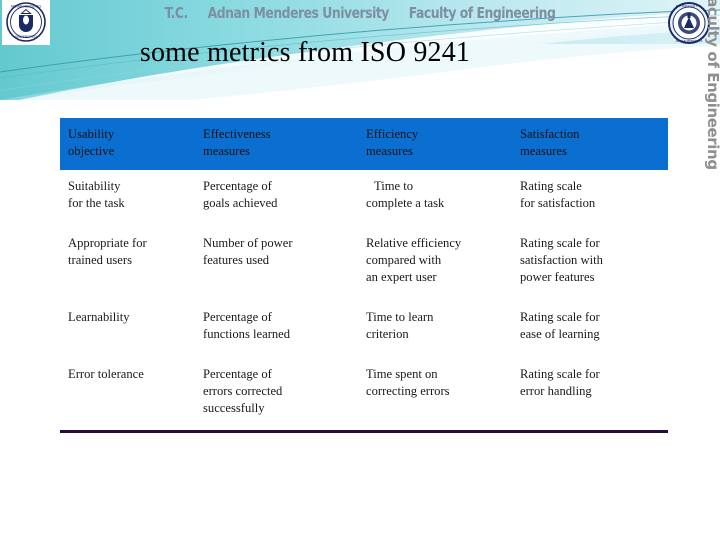 This screenshot has height=540, width=720. I want to click on col2-line1: Efficiency, so click(392, 134).